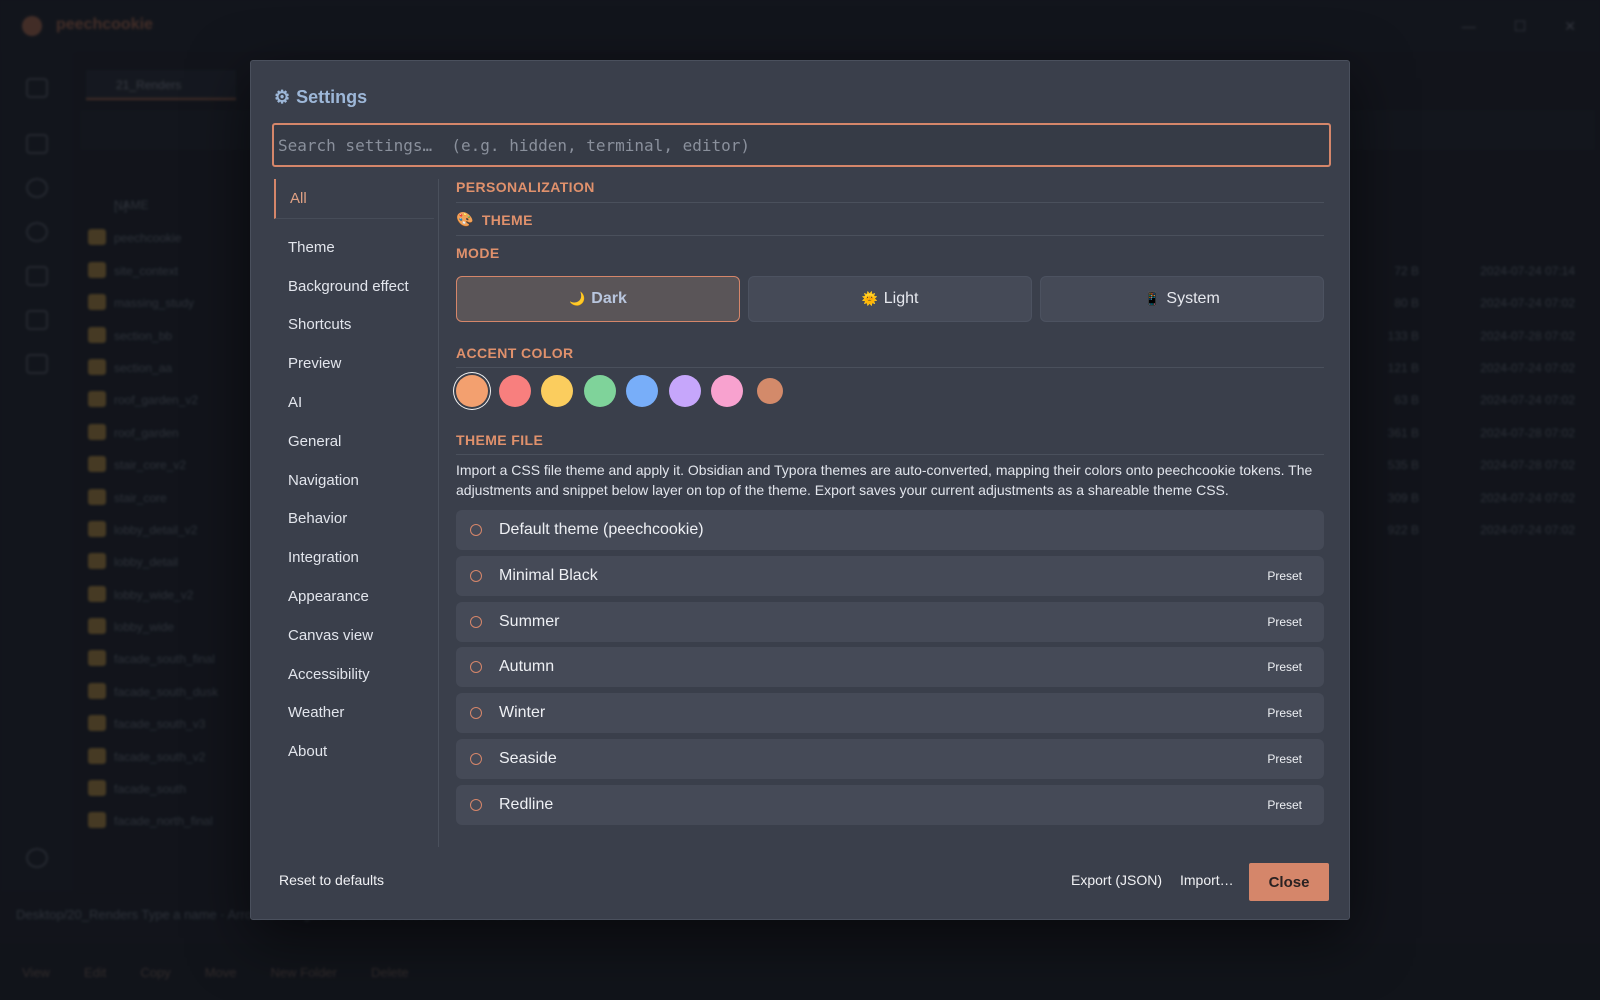  I want to click on gear-icon: ⚙, so click(282, 97).